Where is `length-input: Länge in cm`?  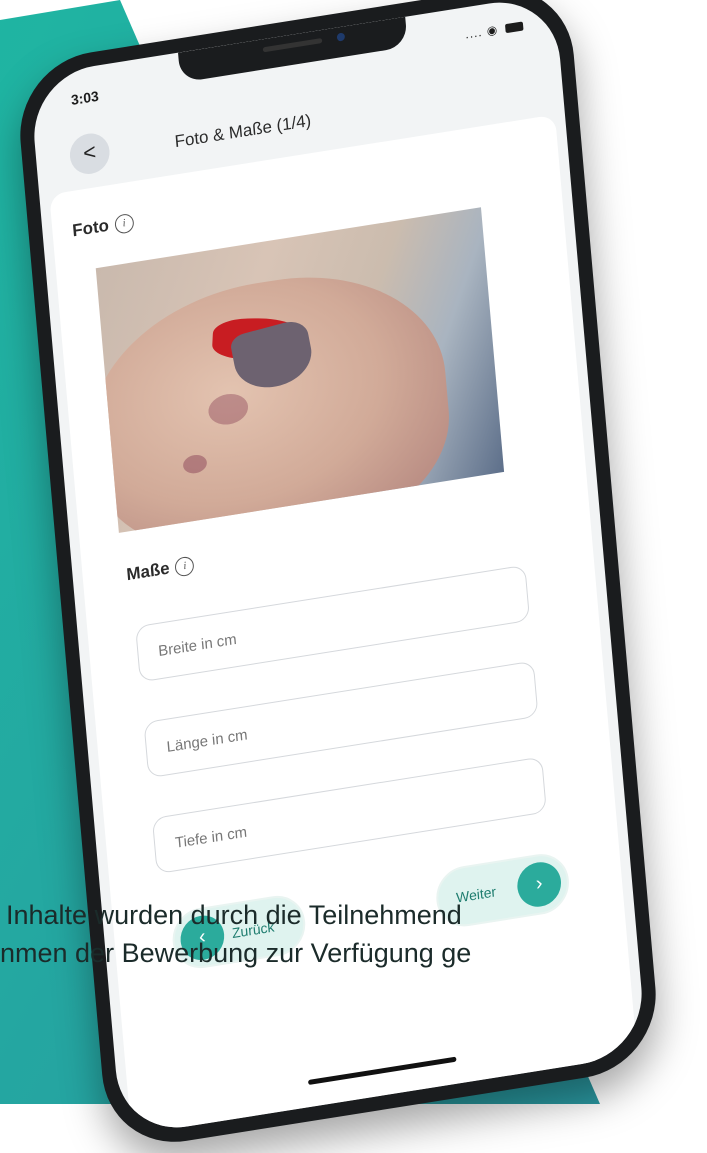 length-input: Länge in cm is located at coordinates (341, 719).